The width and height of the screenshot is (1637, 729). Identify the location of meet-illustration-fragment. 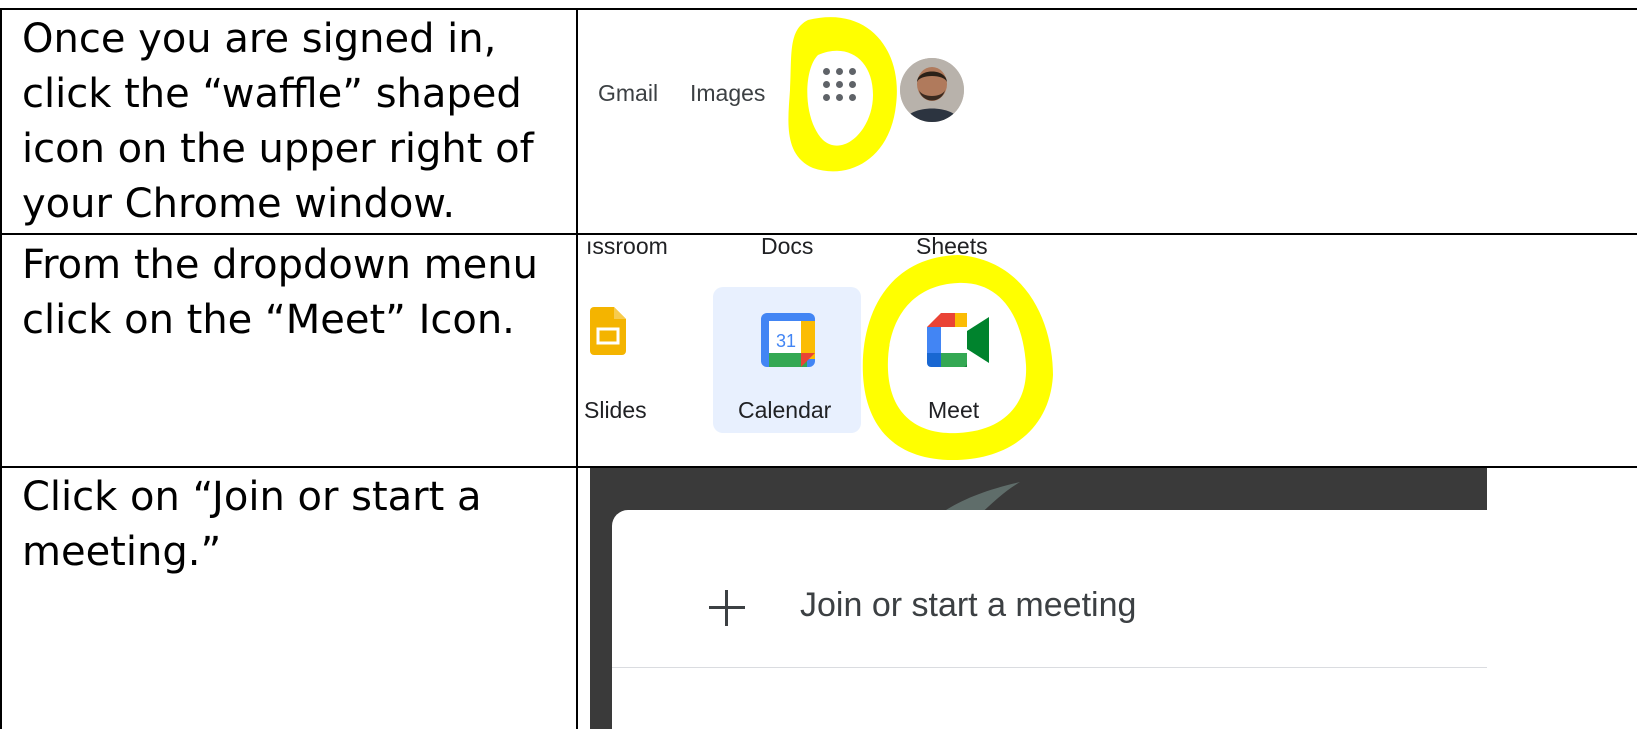
(980, 498).